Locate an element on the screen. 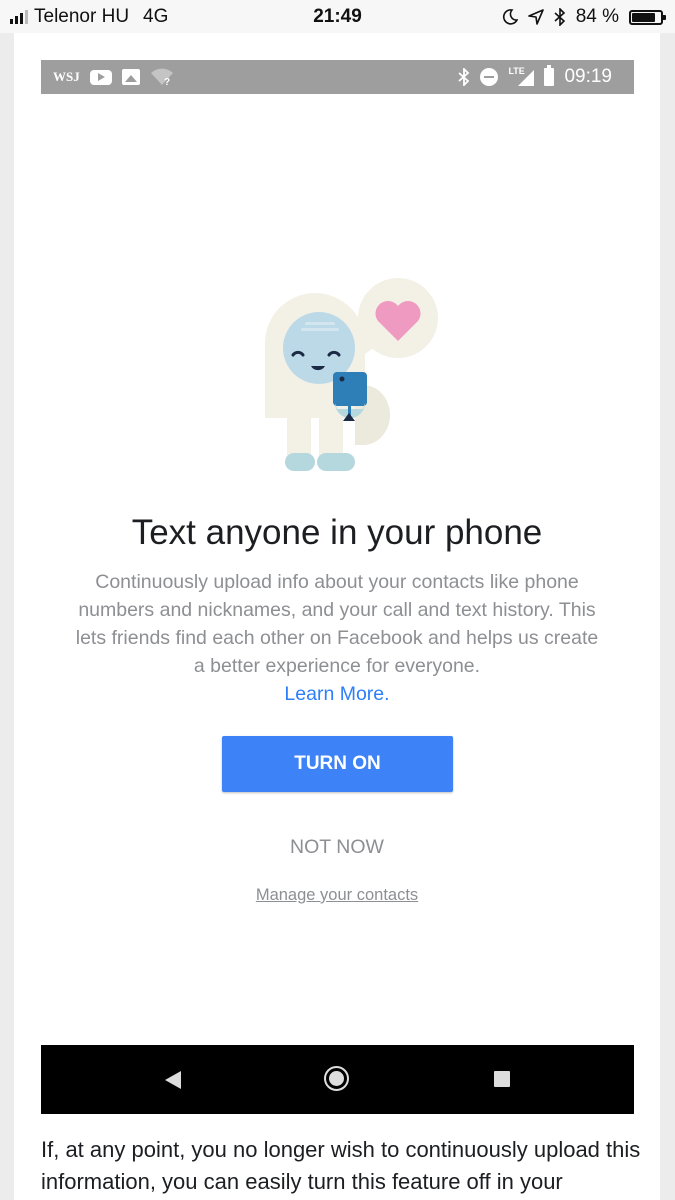 This screenshot has width=675, height=1200. android-status-bar: WSJ ? LTE 09:19 is located at coordinates (337, 77).